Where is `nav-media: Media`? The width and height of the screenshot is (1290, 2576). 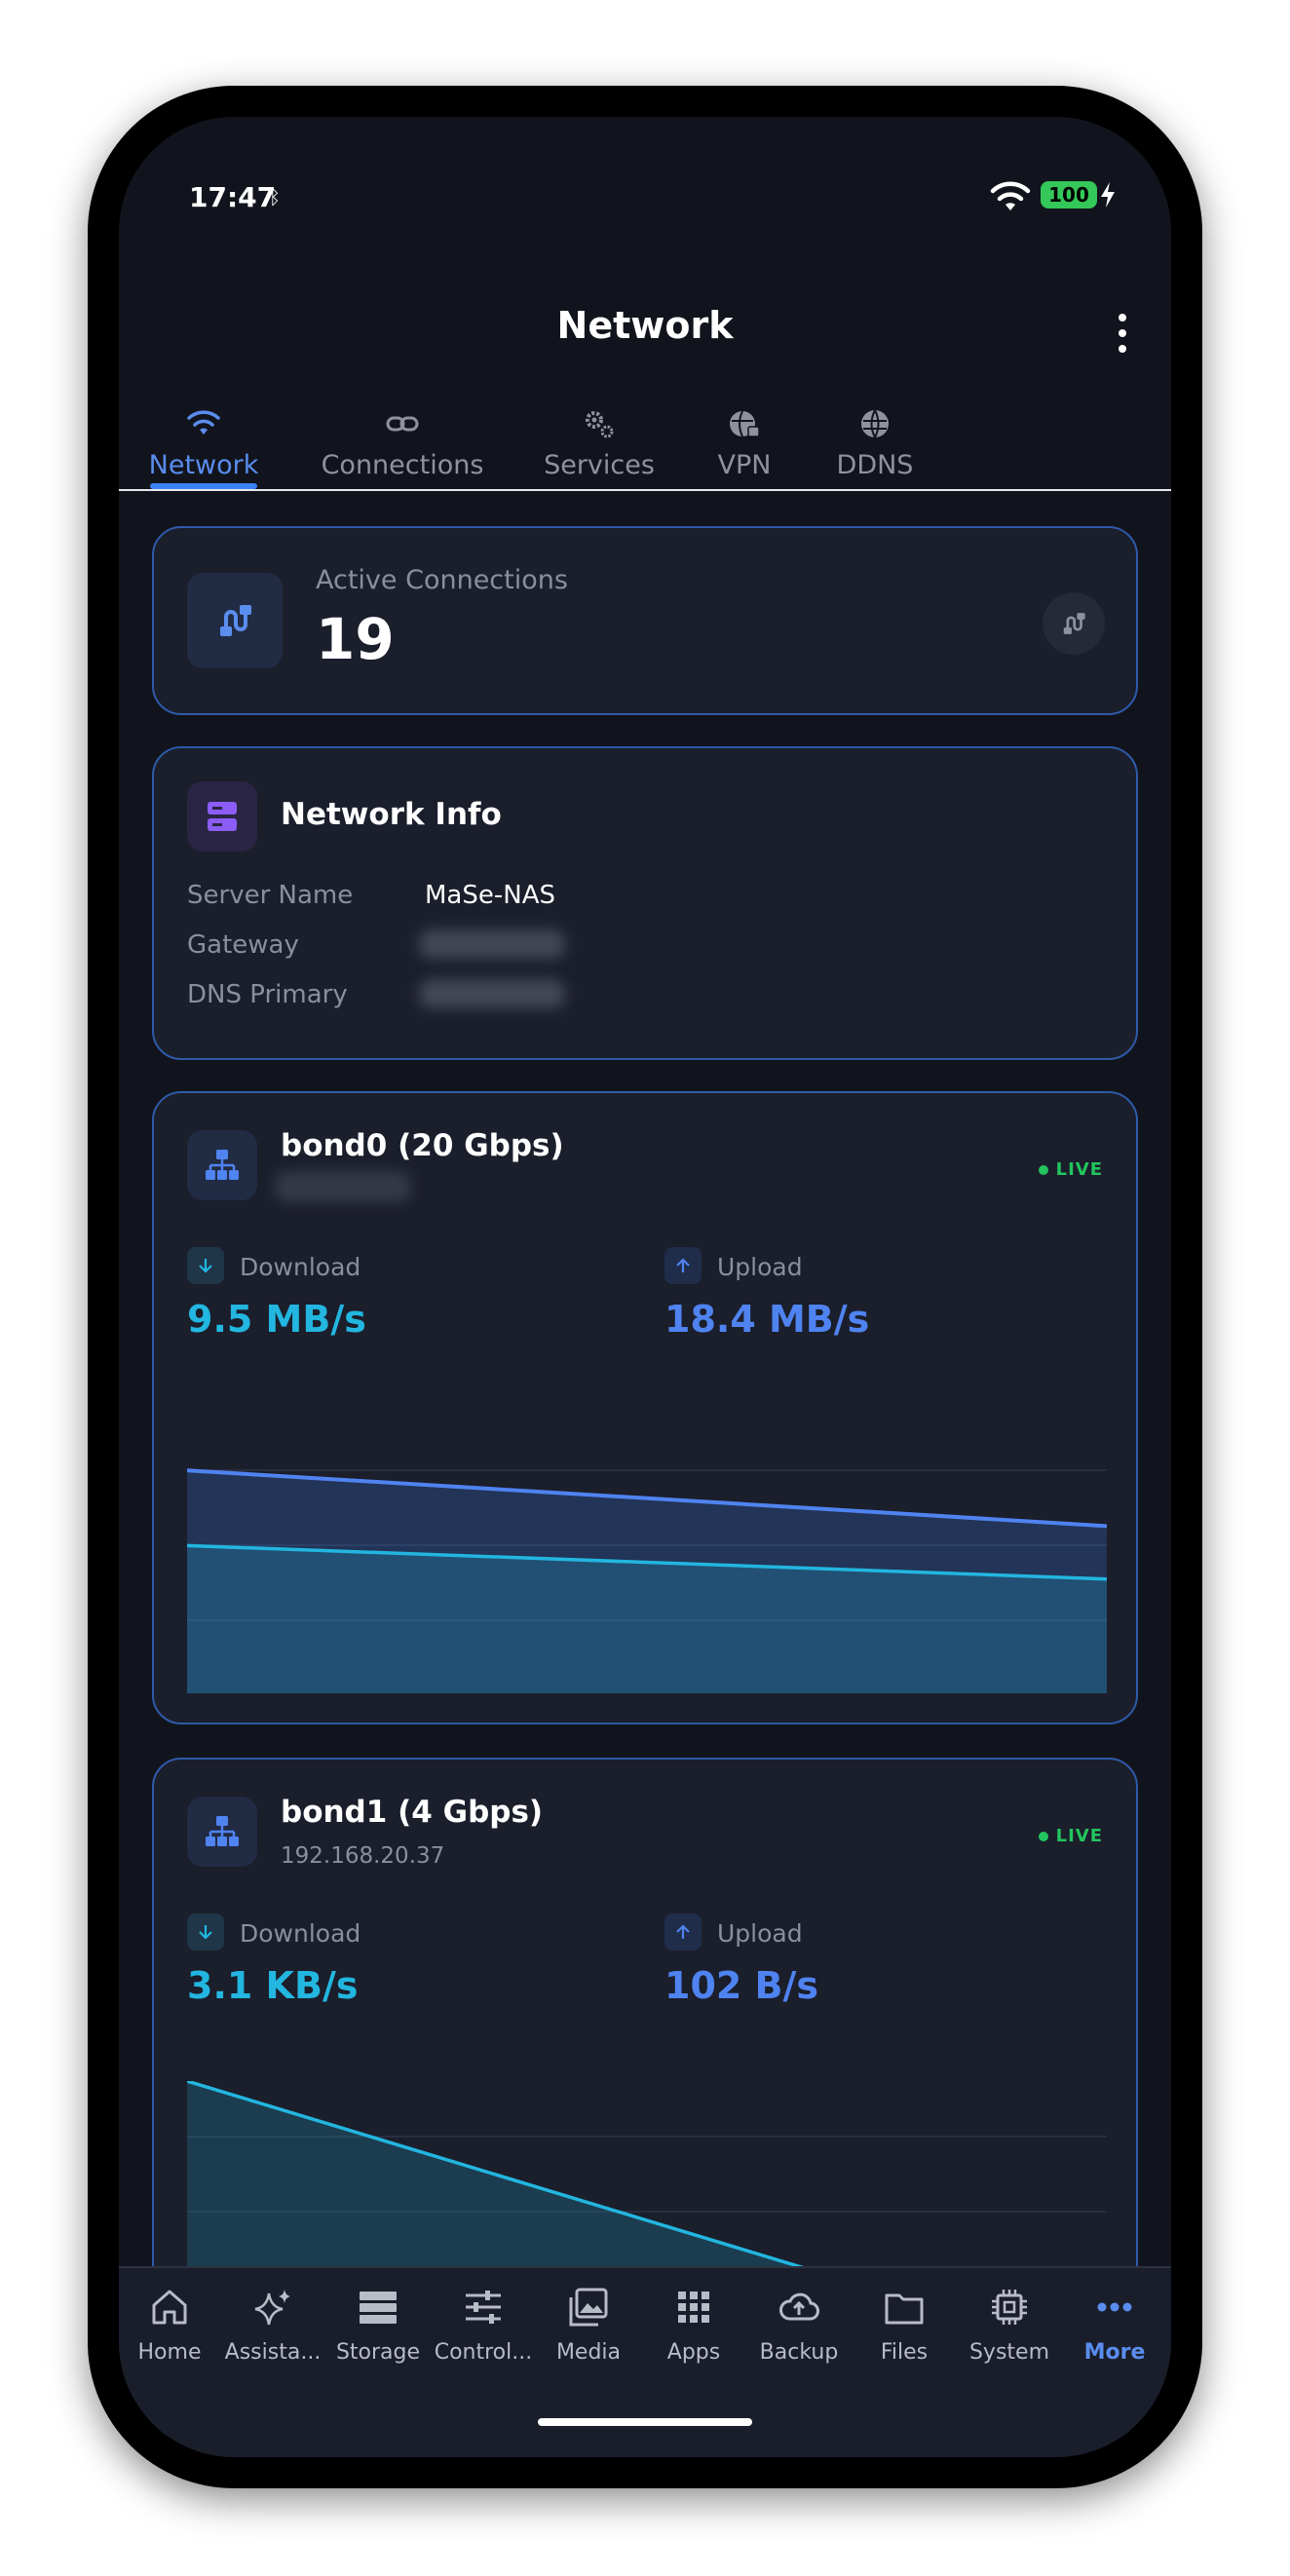 nav-media: Media is located at coordinates (588, 2325).